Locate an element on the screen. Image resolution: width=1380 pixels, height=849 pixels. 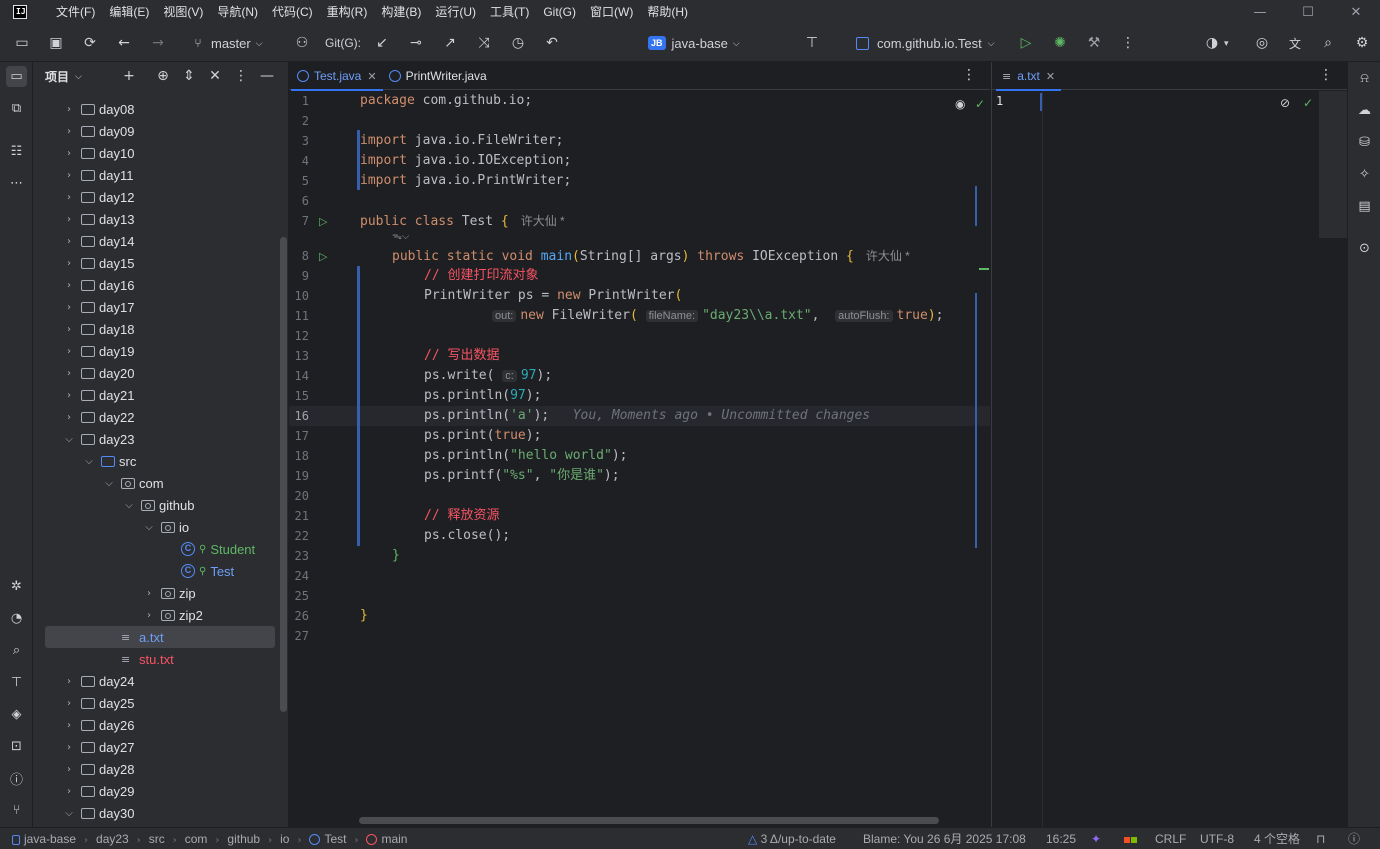
tree-item: › day10 is located at coordinates (160, 153).